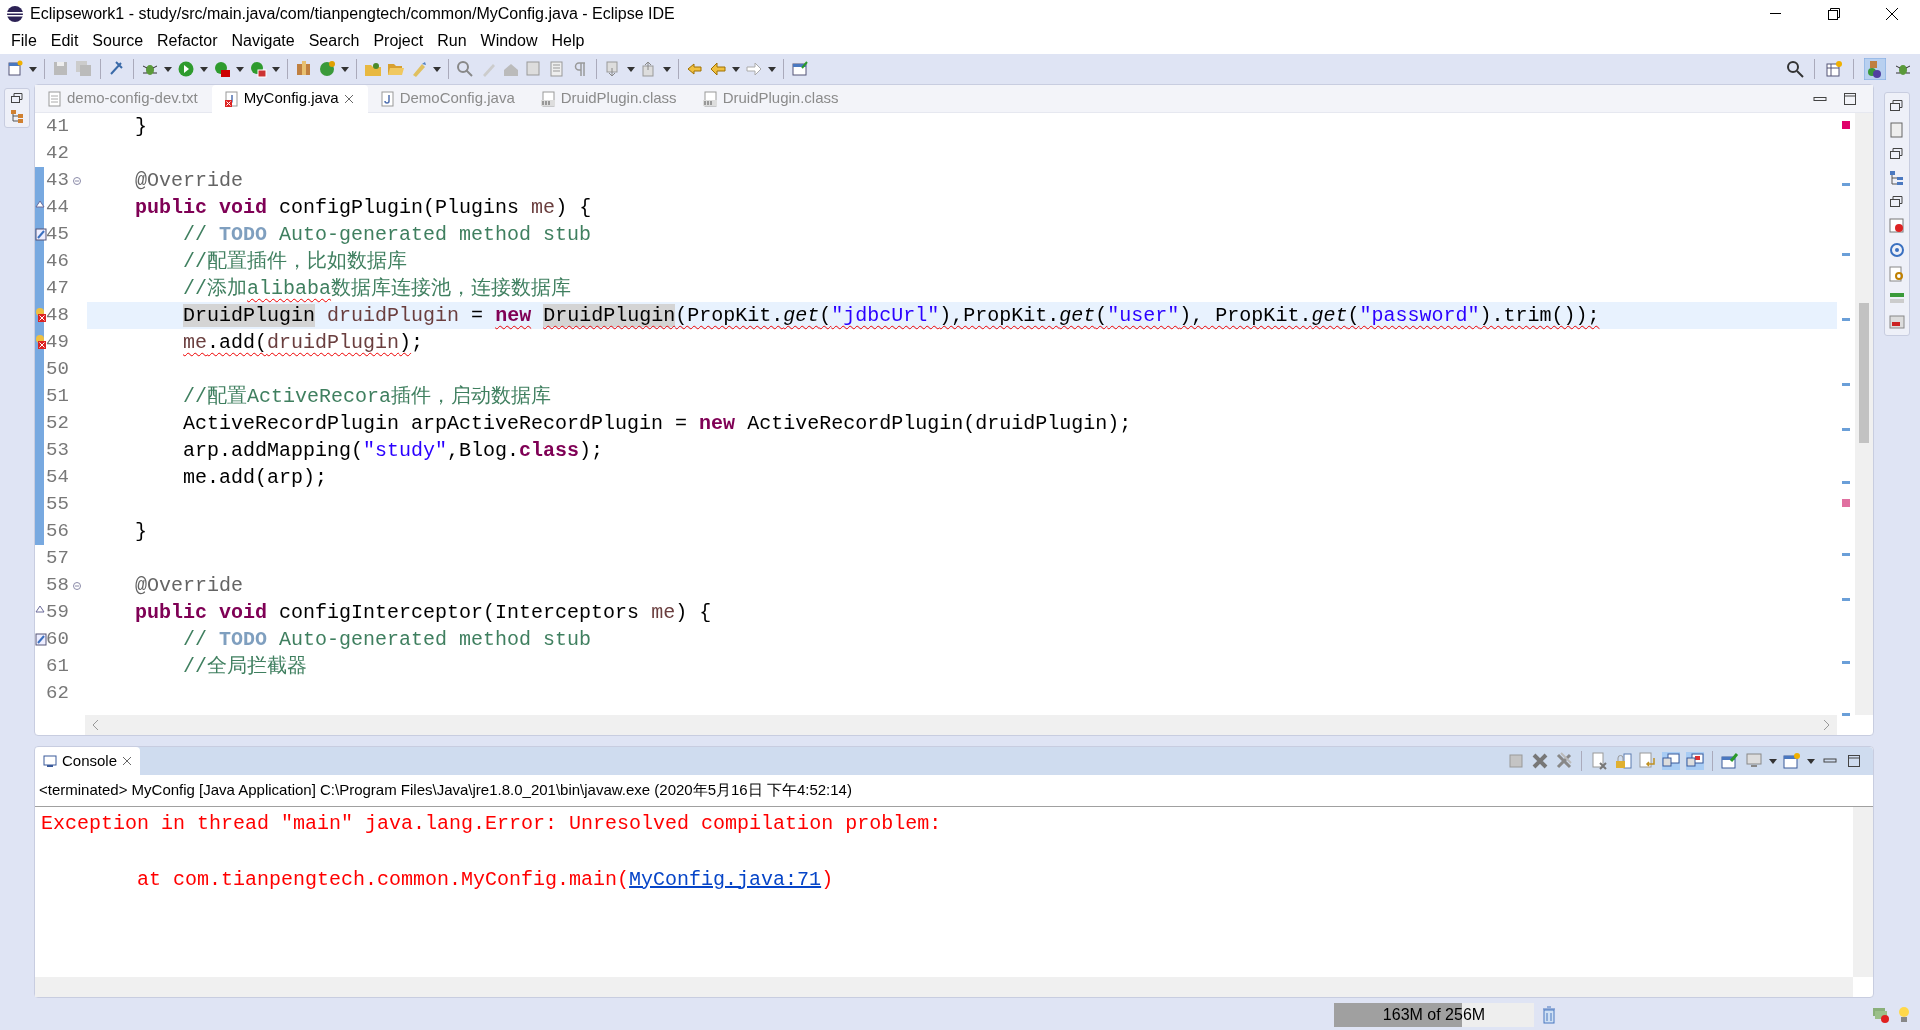 This screenshot has height=1030, width=1920. What do you see at coordinates (186, 69) in the screenshot?
I see `run-icon` at bounding box center [186, 69].